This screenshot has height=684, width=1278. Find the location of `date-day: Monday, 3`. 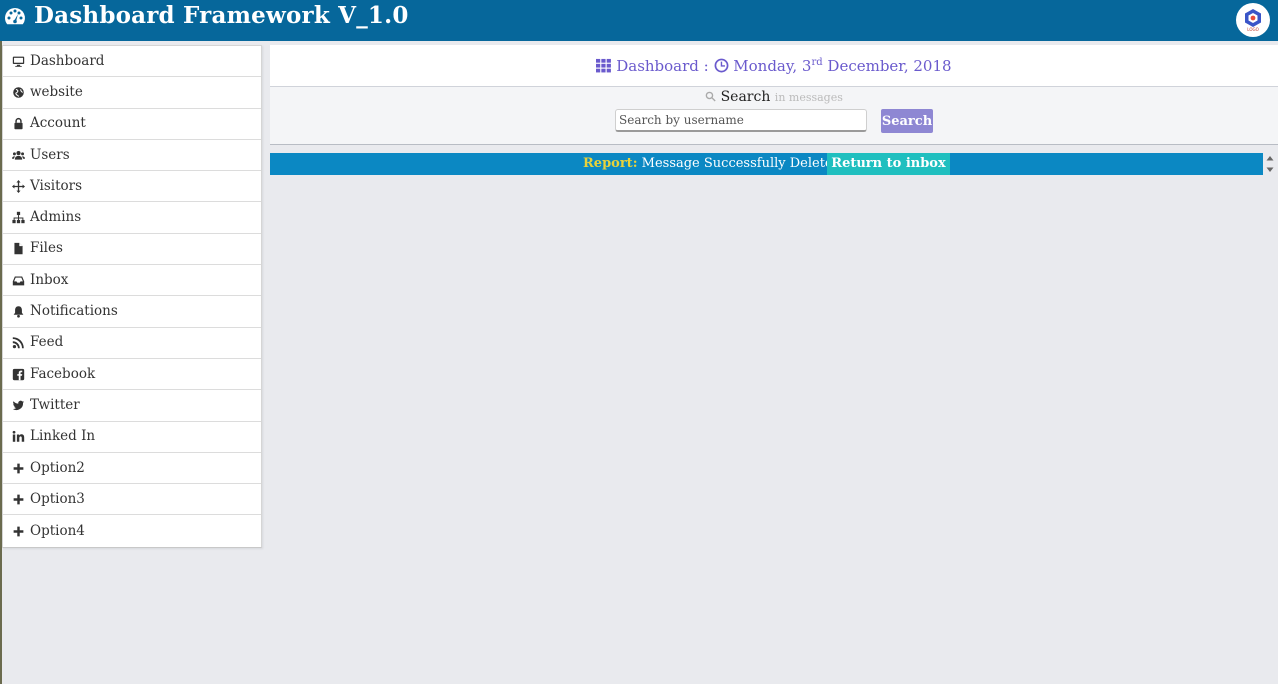

date-day: Monday, 3 is located at coordinates (772, 65).